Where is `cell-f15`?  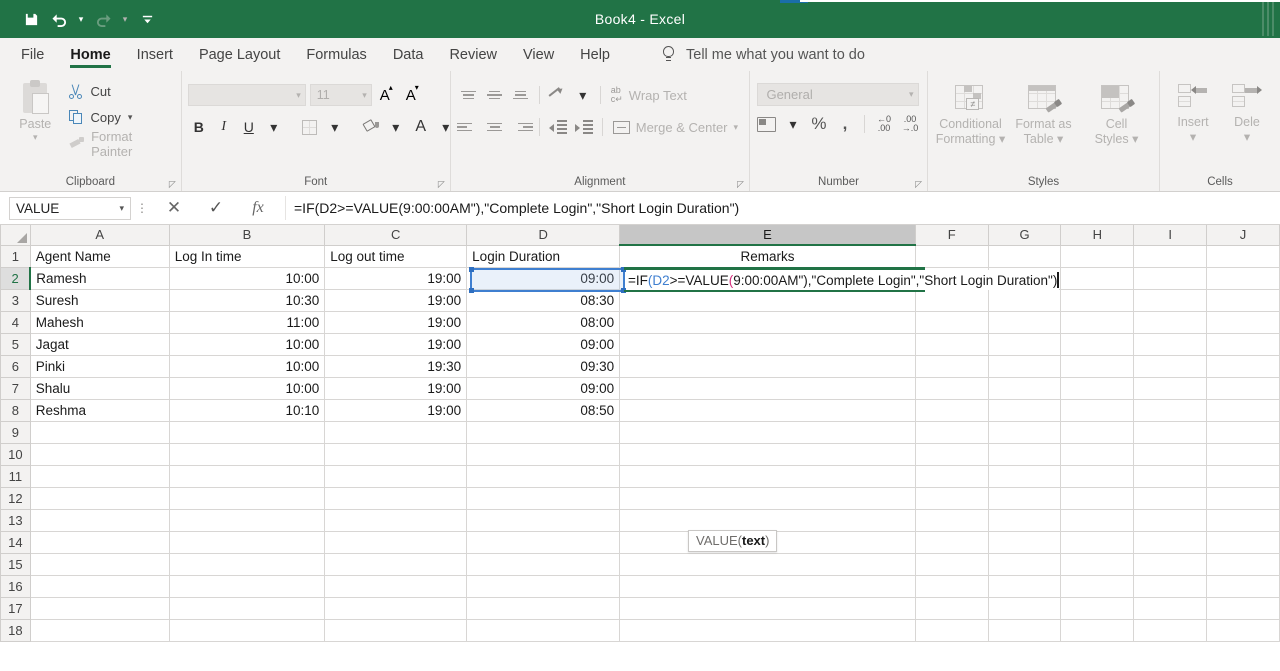
cell-f15 is located at coordinates (952, 564).